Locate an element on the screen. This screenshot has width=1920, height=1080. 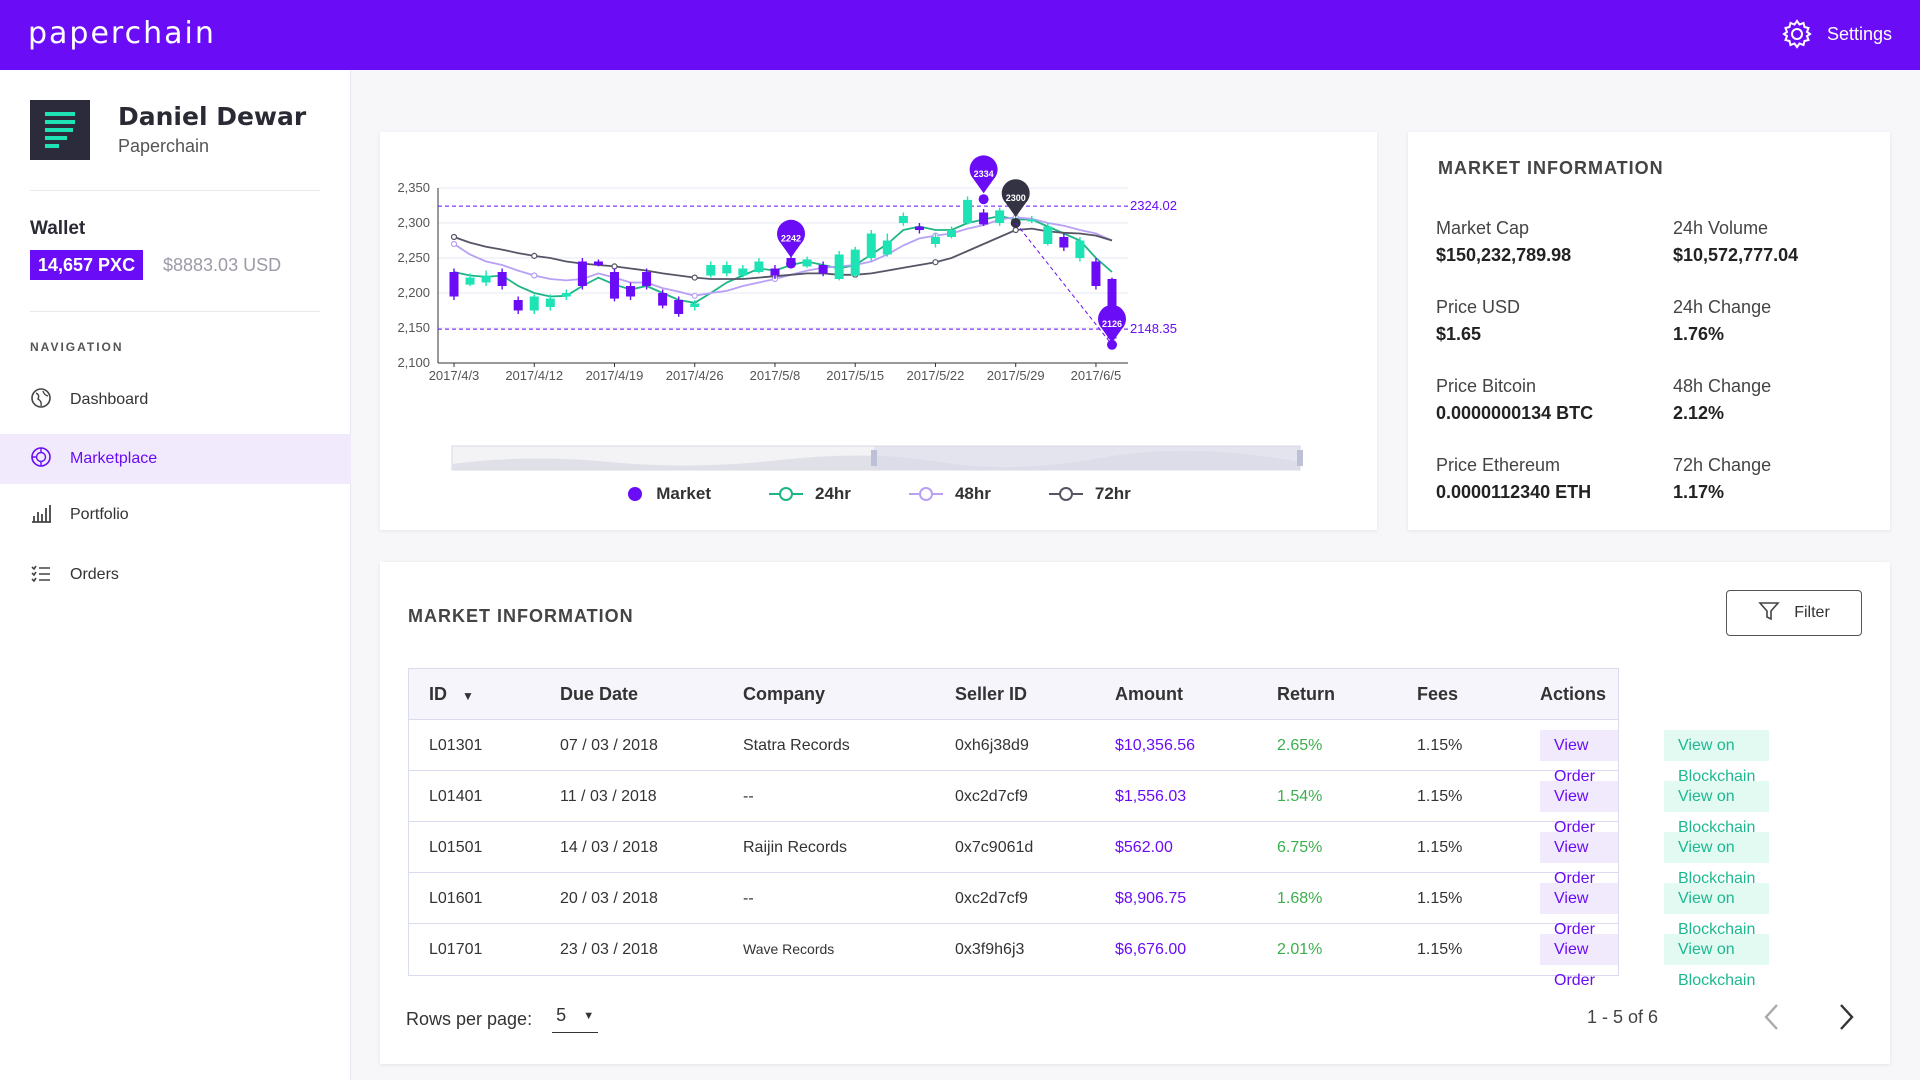
data-zoom-slider is located at coordinates (877, 458).